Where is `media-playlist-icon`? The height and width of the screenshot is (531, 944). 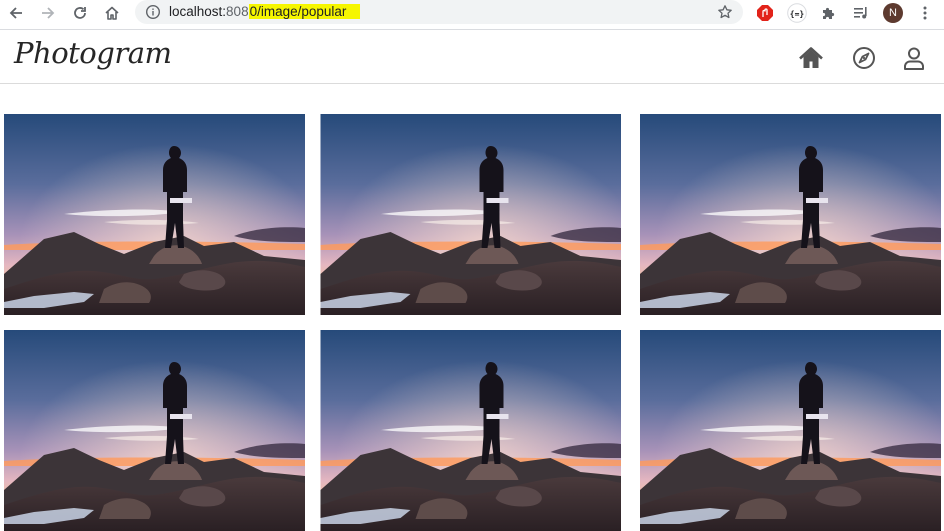 media-playlist-icon is located at coordinates (861, 13).